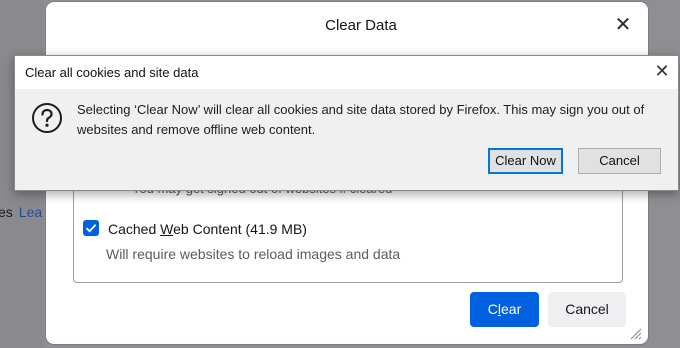 The image size is (680, 348). Describe the element at coordinates (361, 25) in the screenshot. I see `clear-data-title: Clear Data` at that location.